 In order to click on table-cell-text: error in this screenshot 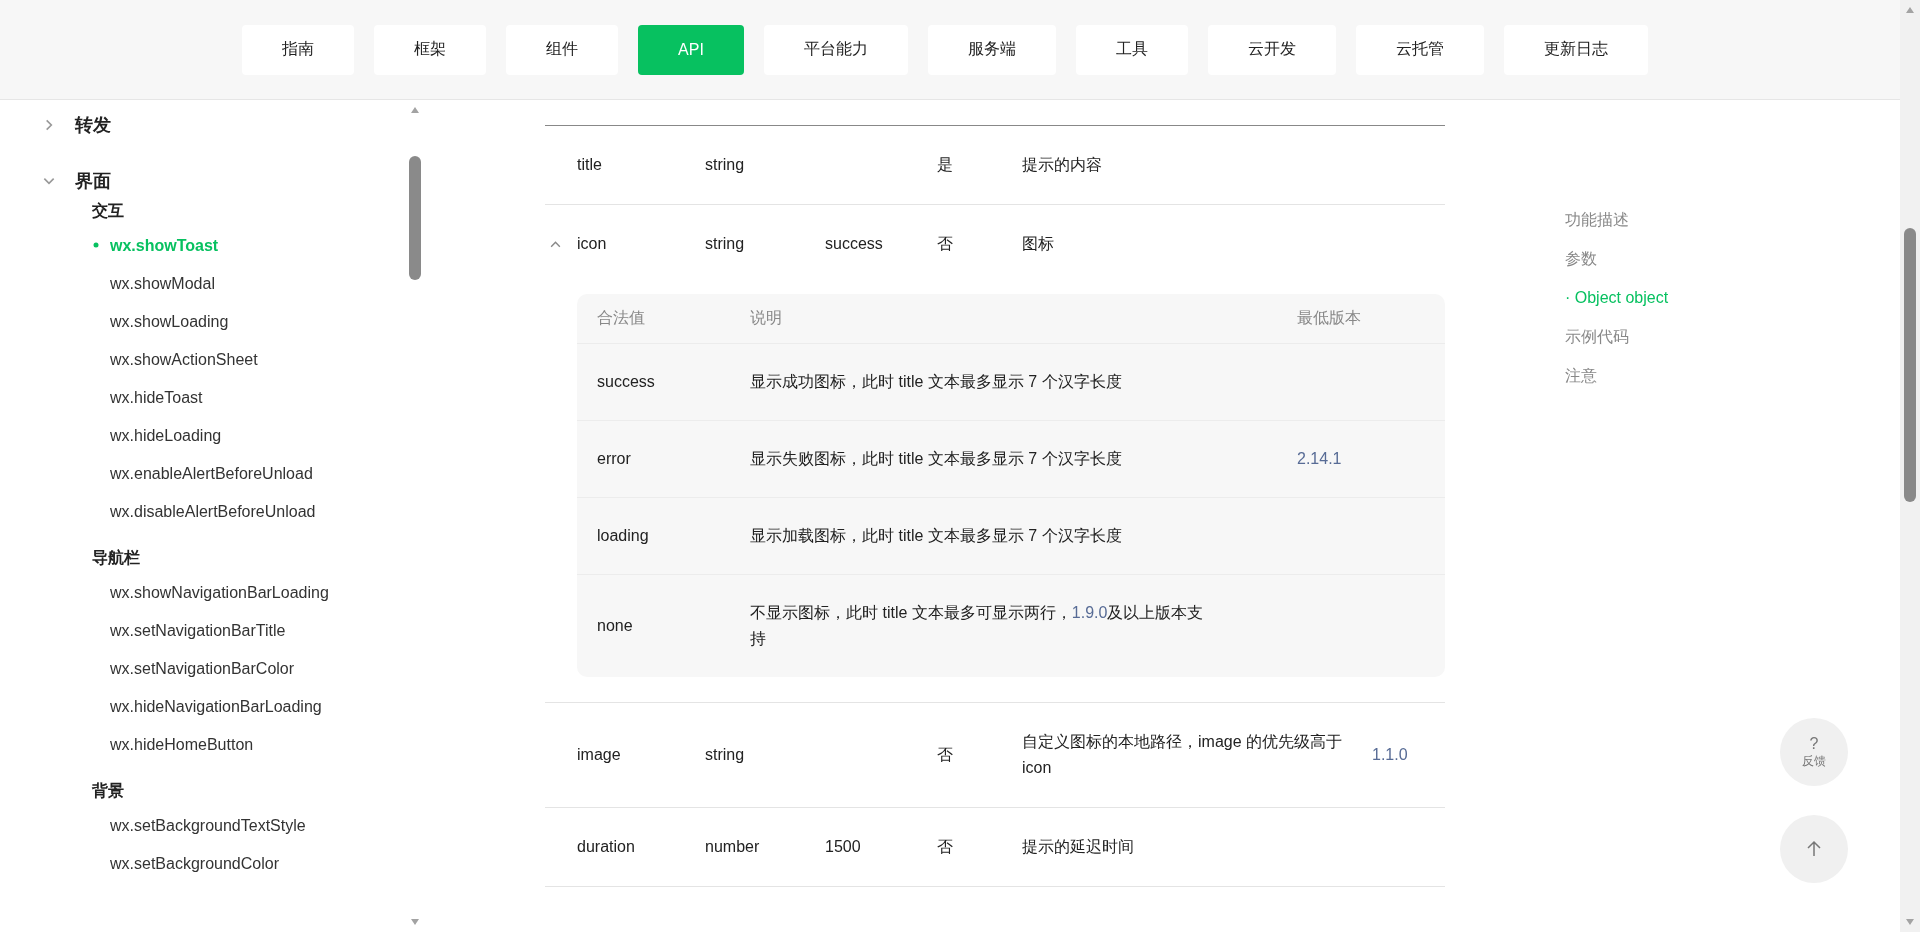, I will do `click(614, 459)`.